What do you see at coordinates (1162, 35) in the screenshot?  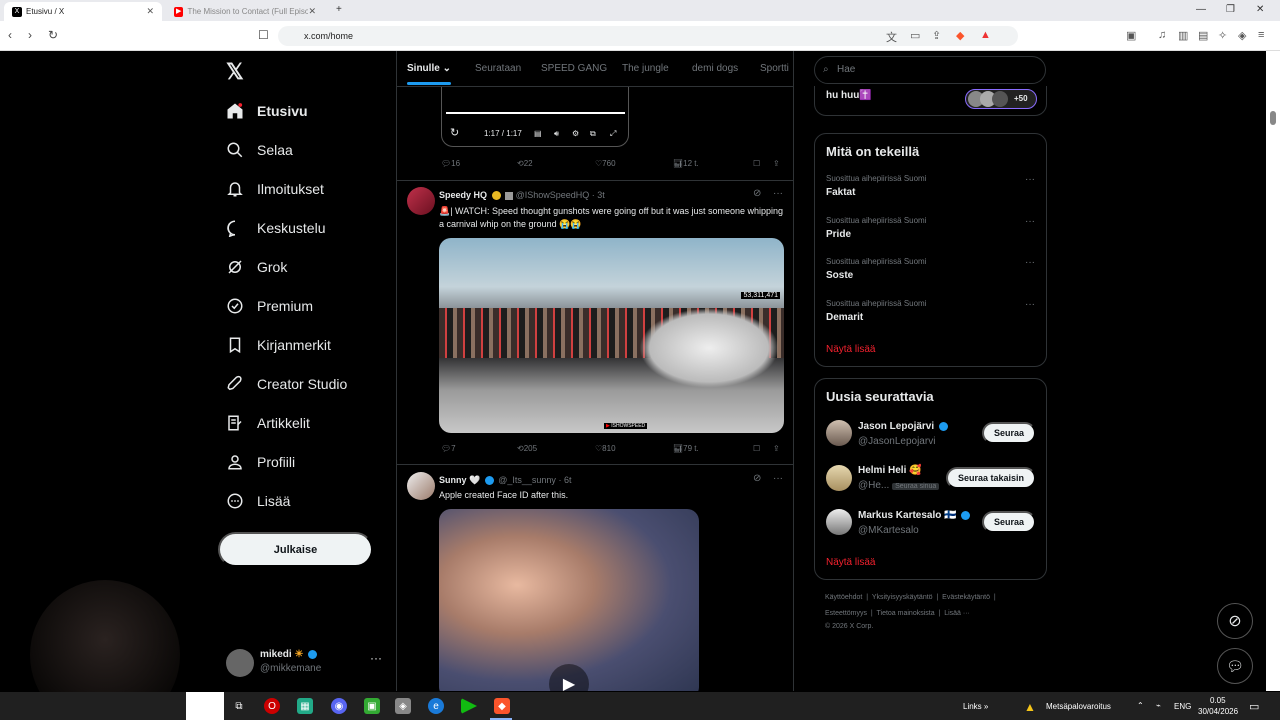 I see `media-icon: ♫` at bounding box center [1162, 35].